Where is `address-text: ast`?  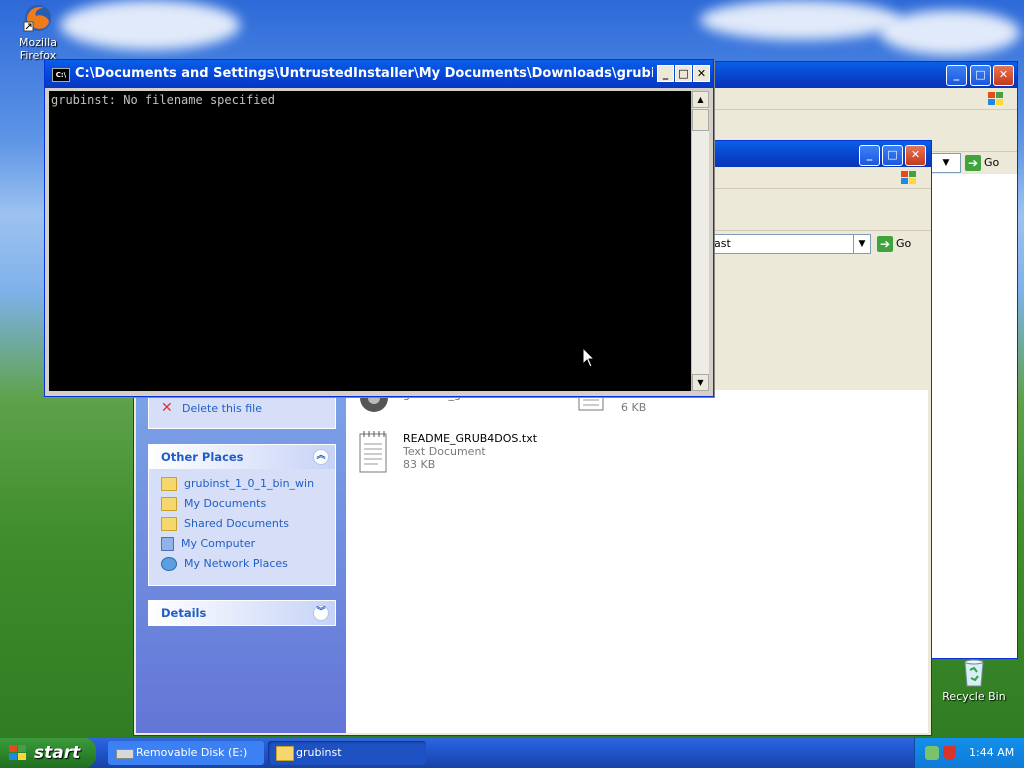
address-text: ast is located at coordinates (722, 243).